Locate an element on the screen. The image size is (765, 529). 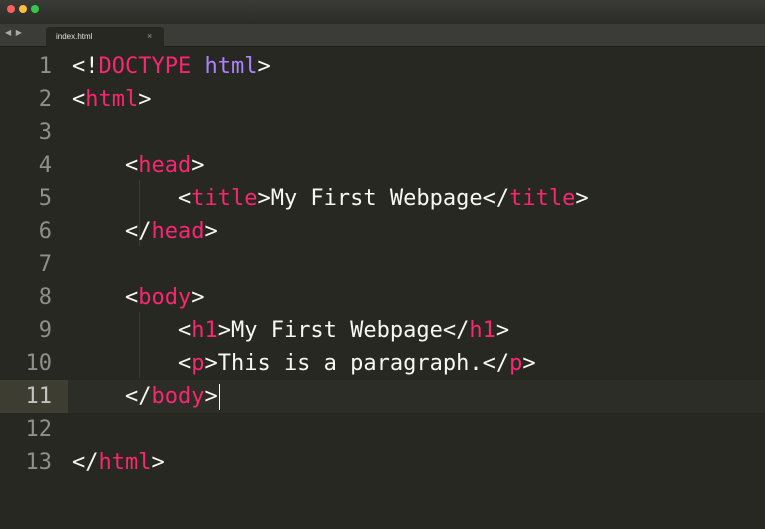
line-number: 9 is located at coordinates (45, 330).